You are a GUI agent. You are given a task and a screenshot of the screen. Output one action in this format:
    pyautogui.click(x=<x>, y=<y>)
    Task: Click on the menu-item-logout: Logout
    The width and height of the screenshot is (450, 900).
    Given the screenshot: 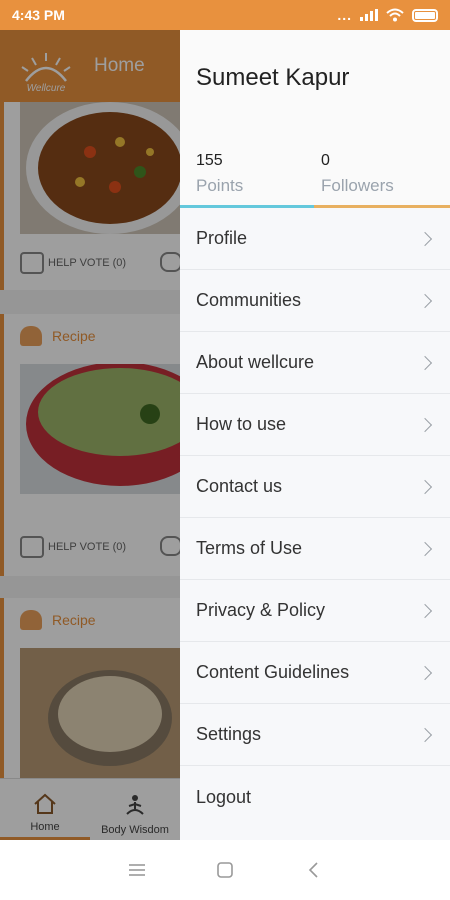 What is the action you would take?
    pyautogui.click(x=315, y=797)
    